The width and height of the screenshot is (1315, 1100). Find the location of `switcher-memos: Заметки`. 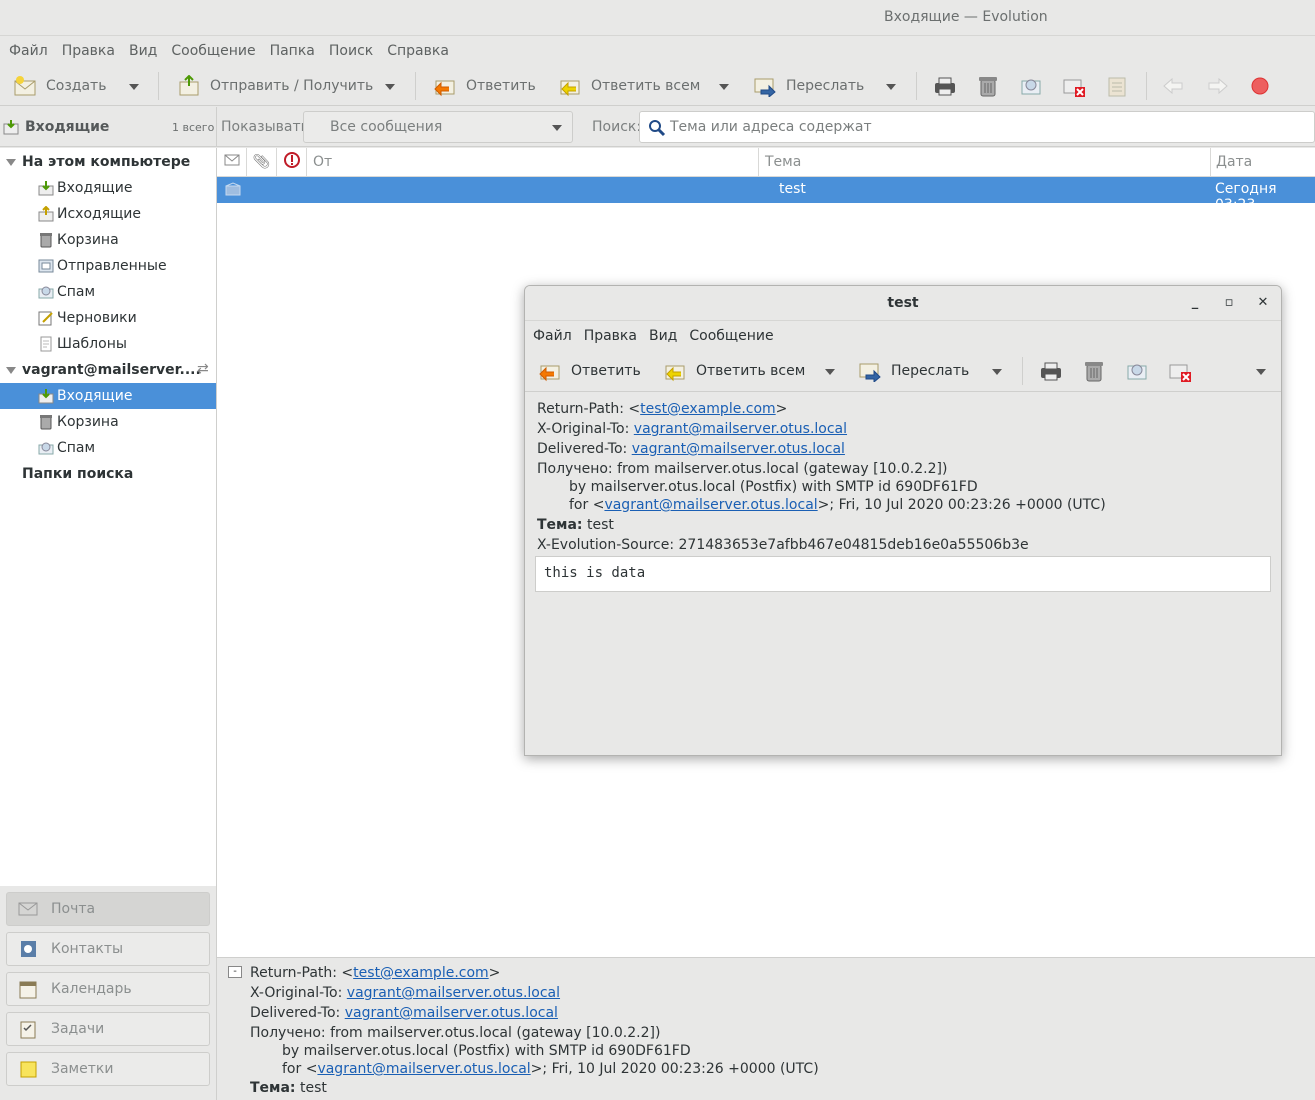

switcher-memos: Заметки is located at coordinates (108, 1069).